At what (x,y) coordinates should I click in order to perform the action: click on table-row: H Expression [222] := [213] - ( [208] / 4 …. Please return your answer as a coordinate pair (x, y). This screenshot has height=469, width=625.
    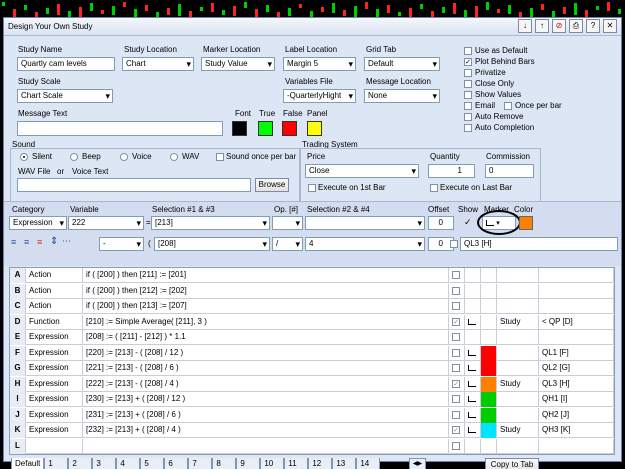
    Looking at the image, I should click on (312, 384).